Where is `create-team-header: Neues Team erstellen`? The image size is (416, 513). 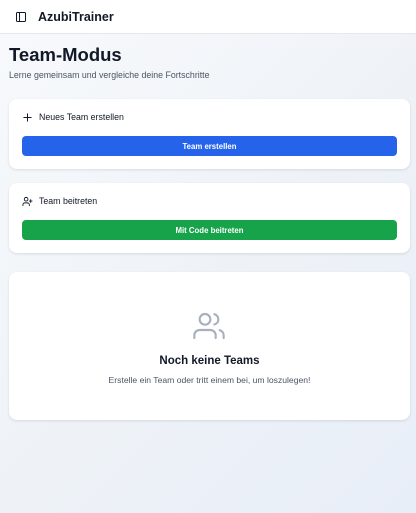
create-team-header: Neues Team erstellen is located at coordinates (73, 117).